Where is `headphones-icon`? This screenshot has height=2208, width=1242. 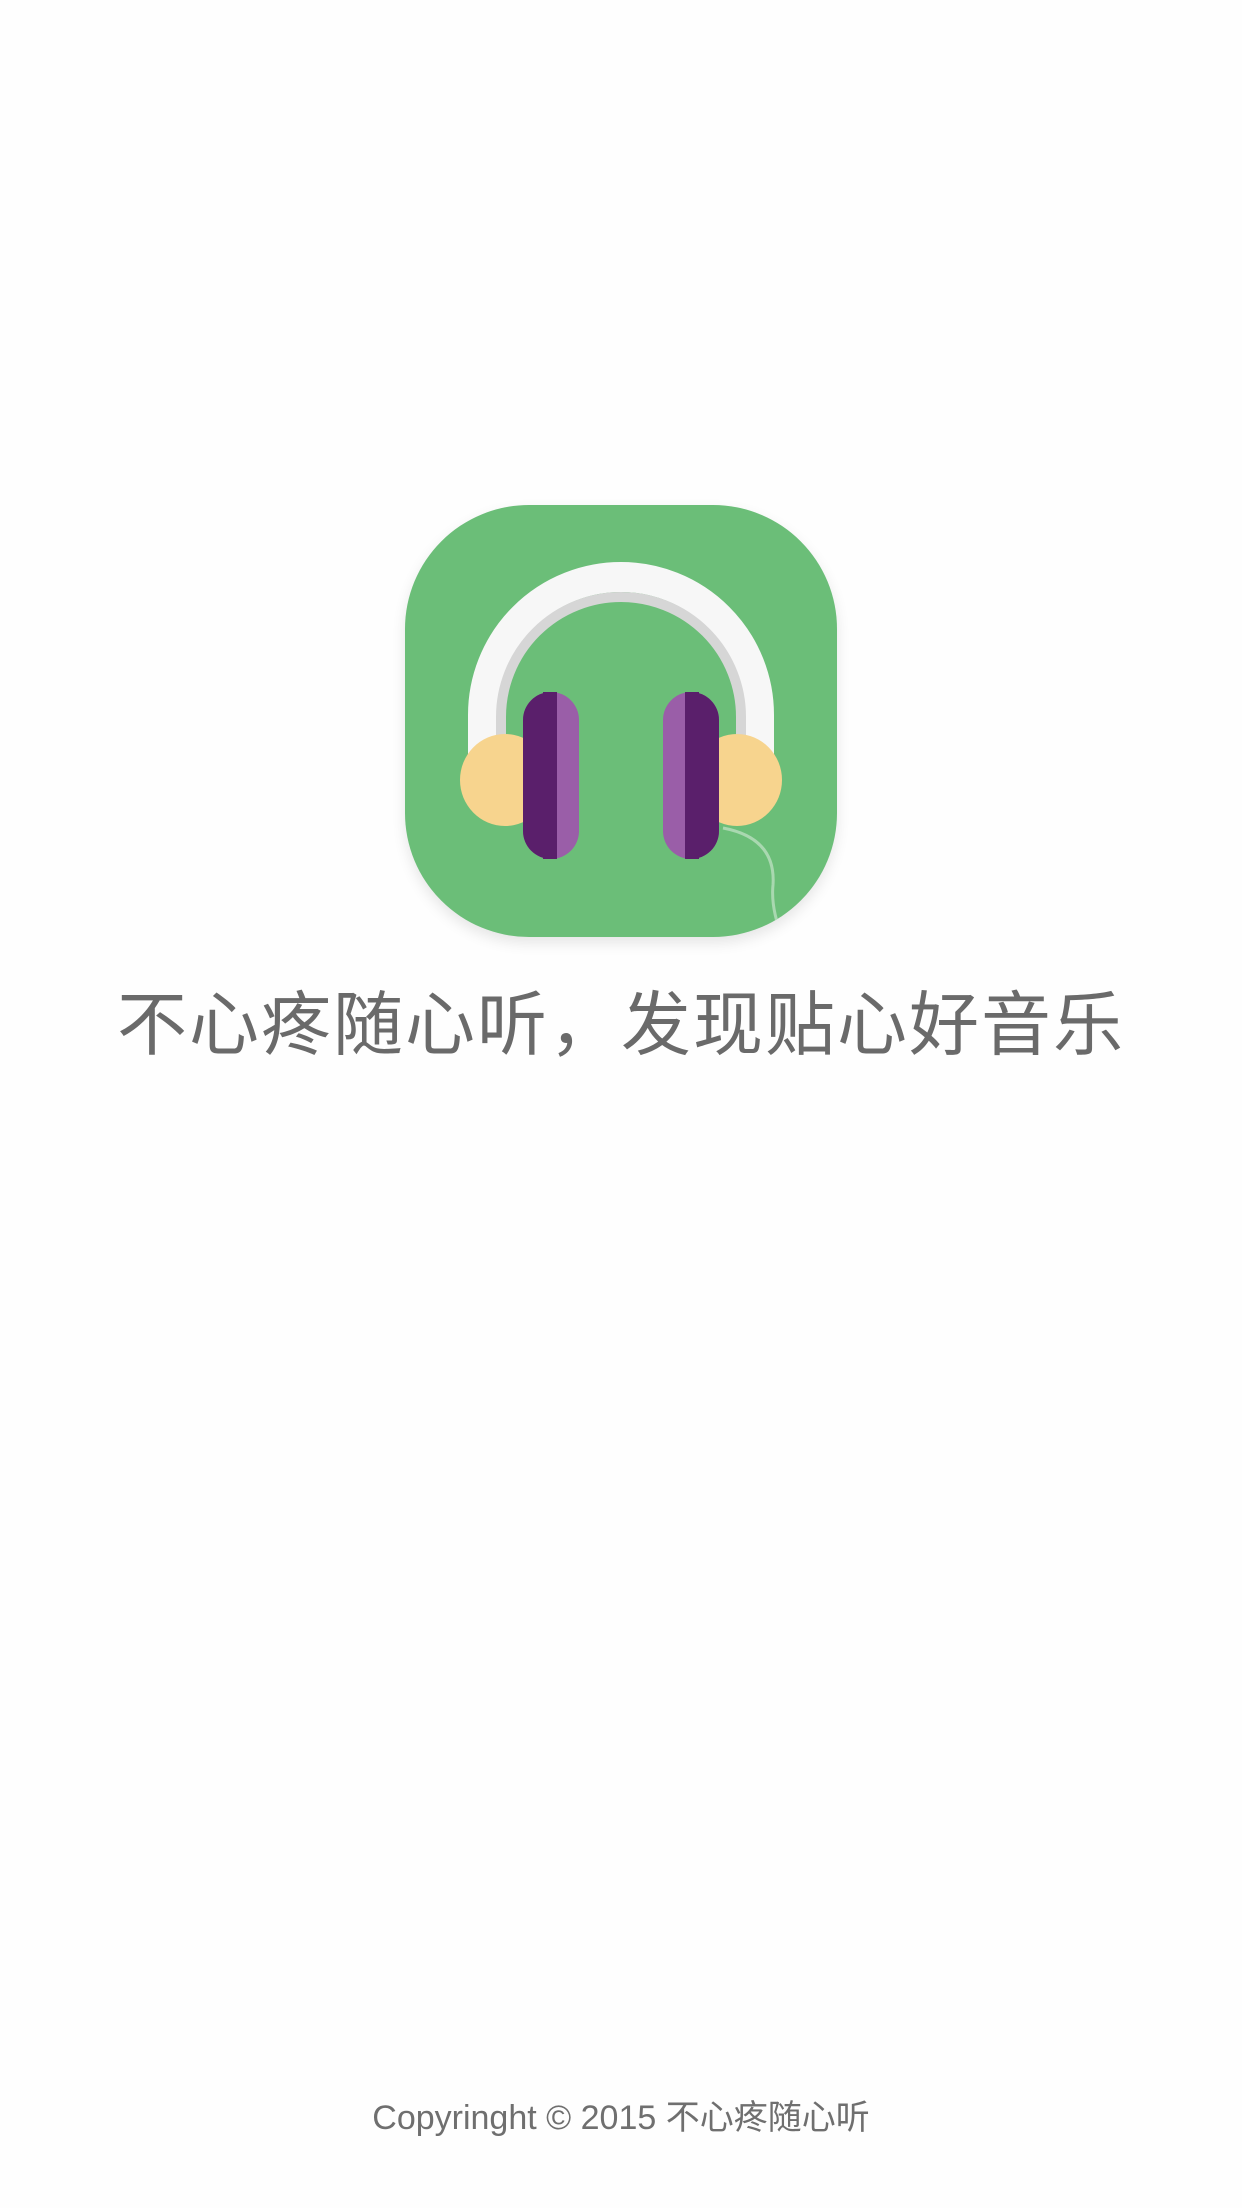
headphones-icon is located at coordinates (622, 749).